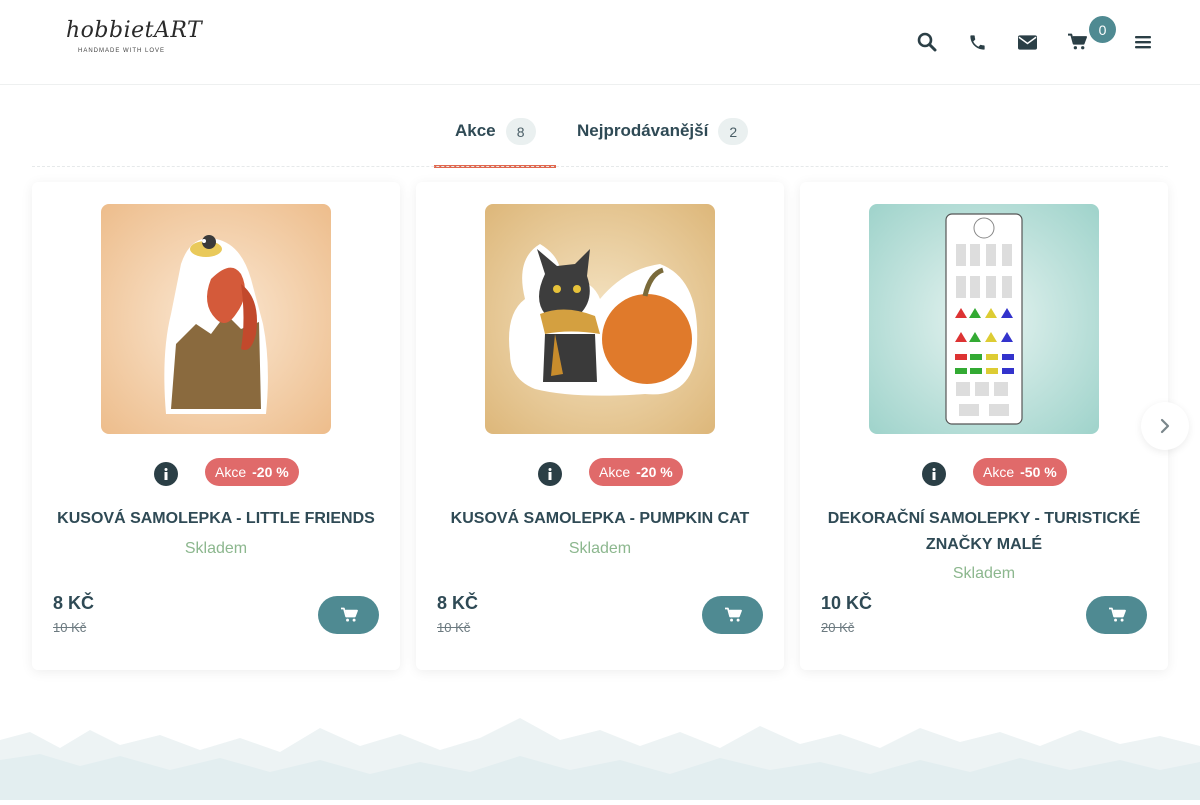  Describe the element at coordinates (134, 30) in the screenshot. I see `logo-text: hobbietART` at that location.